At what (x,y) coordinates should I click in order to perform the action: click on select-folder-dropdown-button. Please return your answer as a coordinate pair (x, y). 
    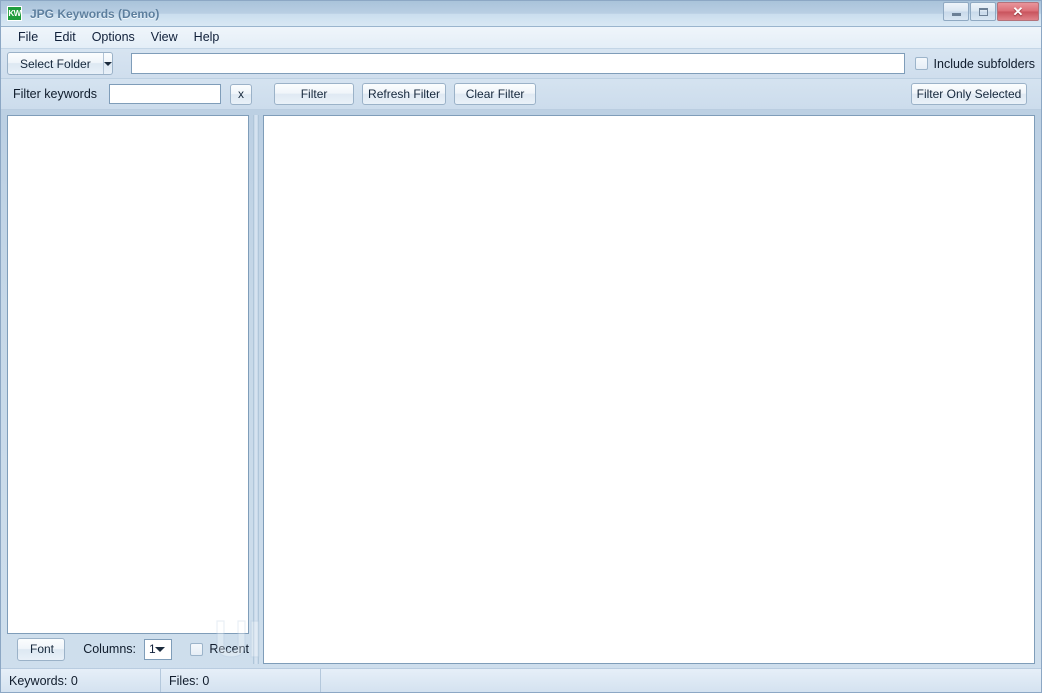
    Looking at the image, I should click on (107, 63).